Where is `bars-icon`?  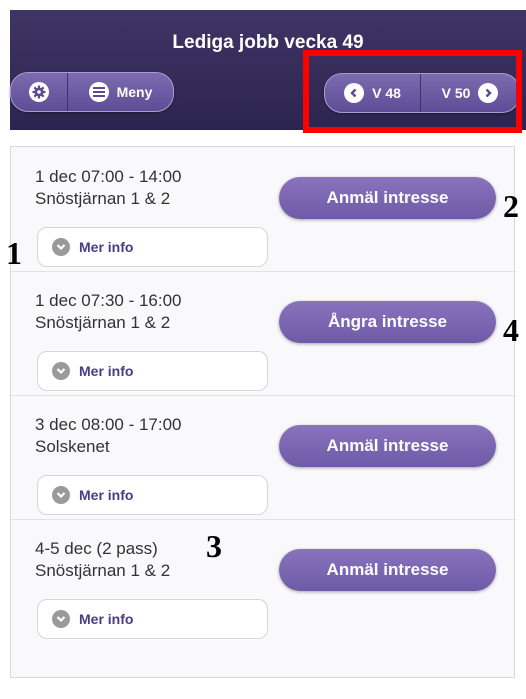
bars-icon is located at coordinates (98, 92).